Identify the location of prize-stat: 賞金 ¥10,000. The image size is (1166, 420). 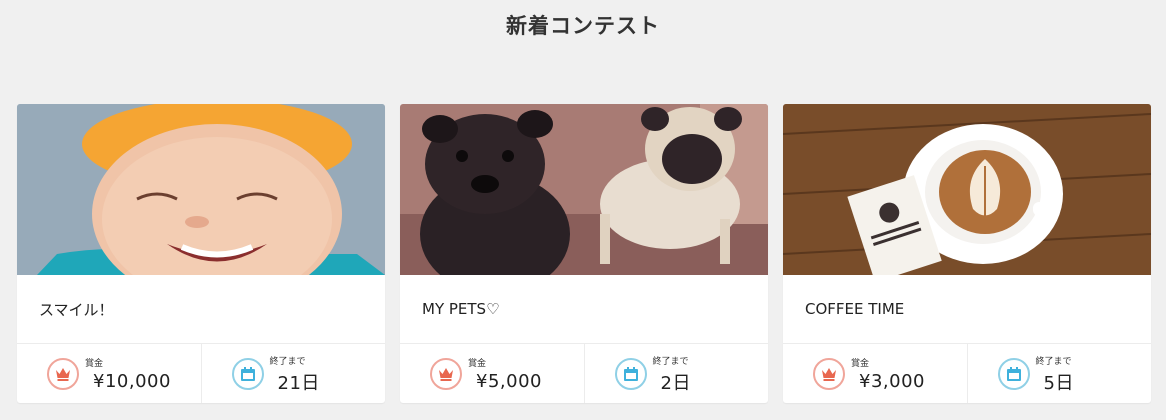
(109, 373).